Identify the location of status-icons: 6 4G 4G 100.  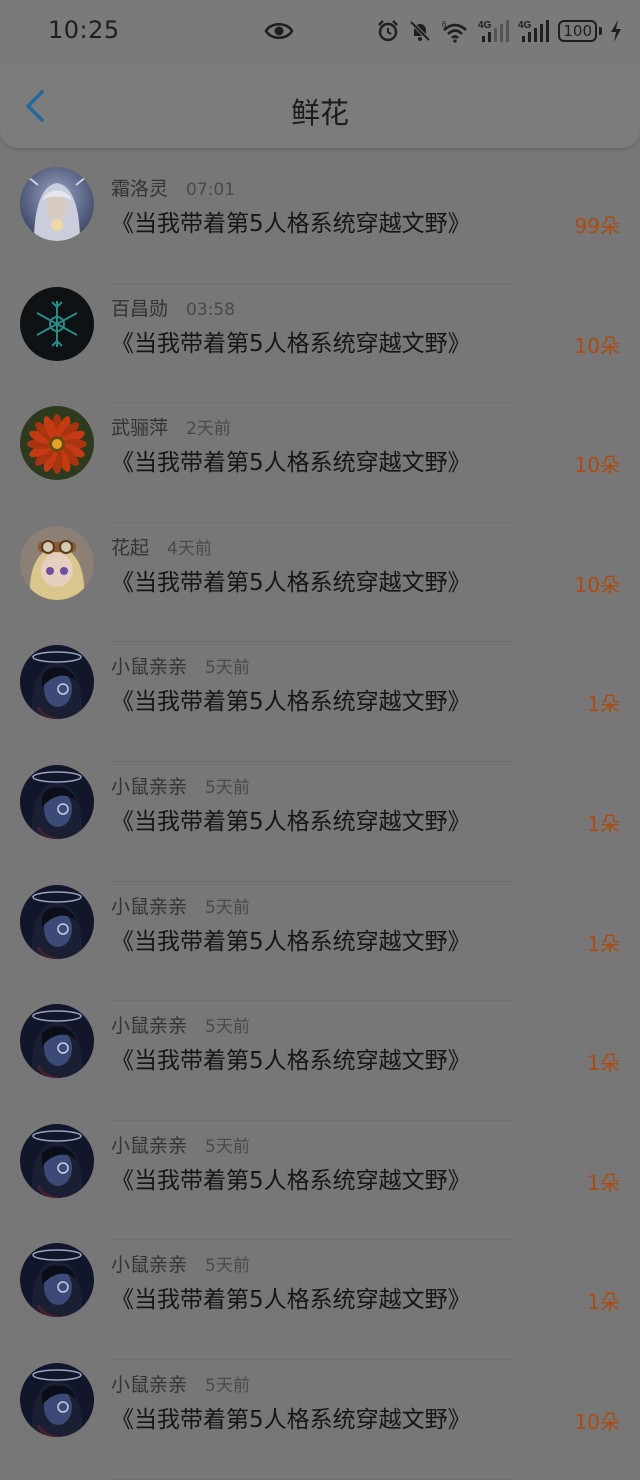
(499, 31).